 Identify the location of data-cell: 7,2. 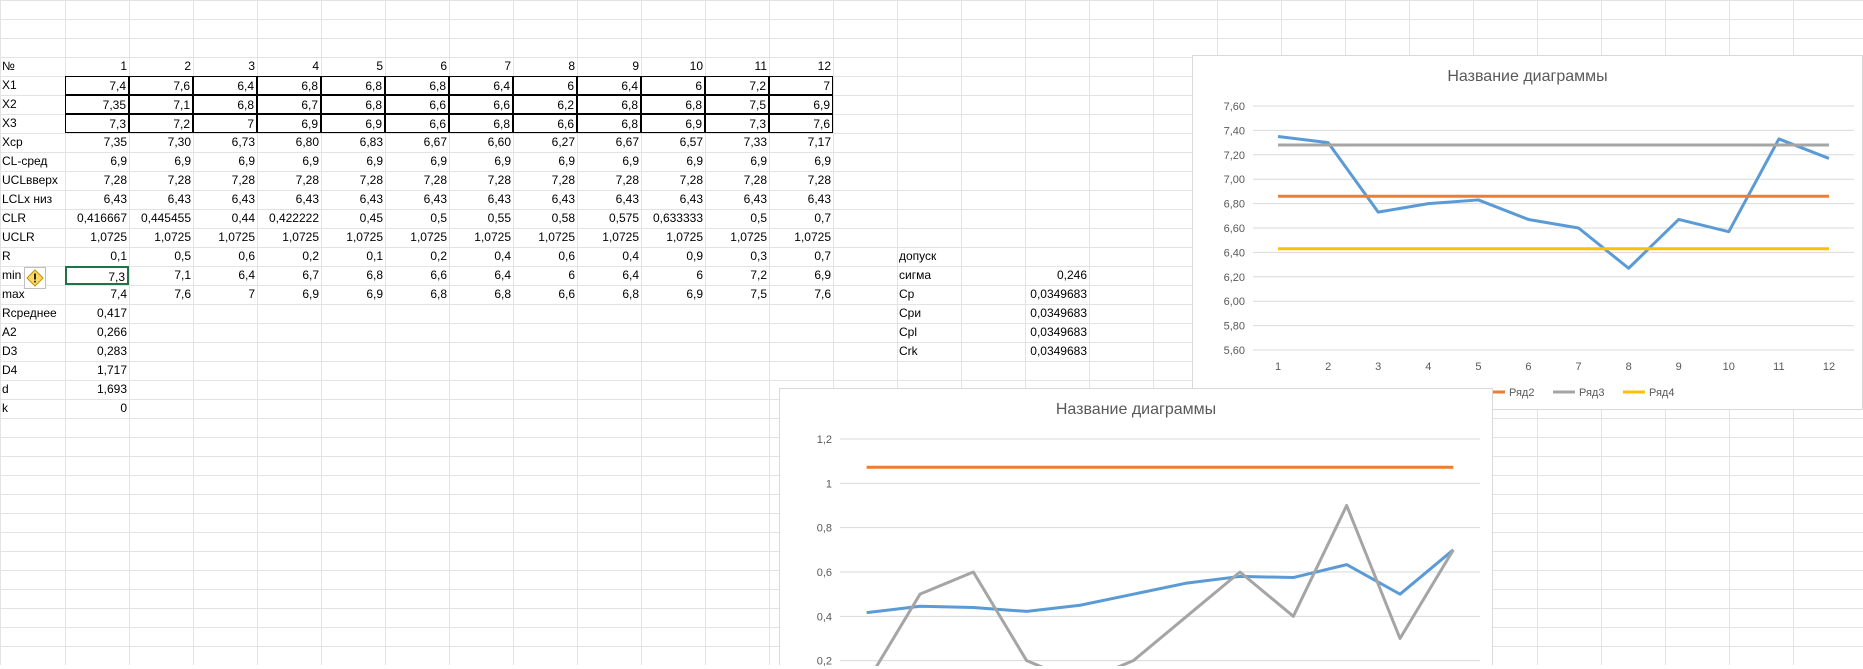
(161, 123).